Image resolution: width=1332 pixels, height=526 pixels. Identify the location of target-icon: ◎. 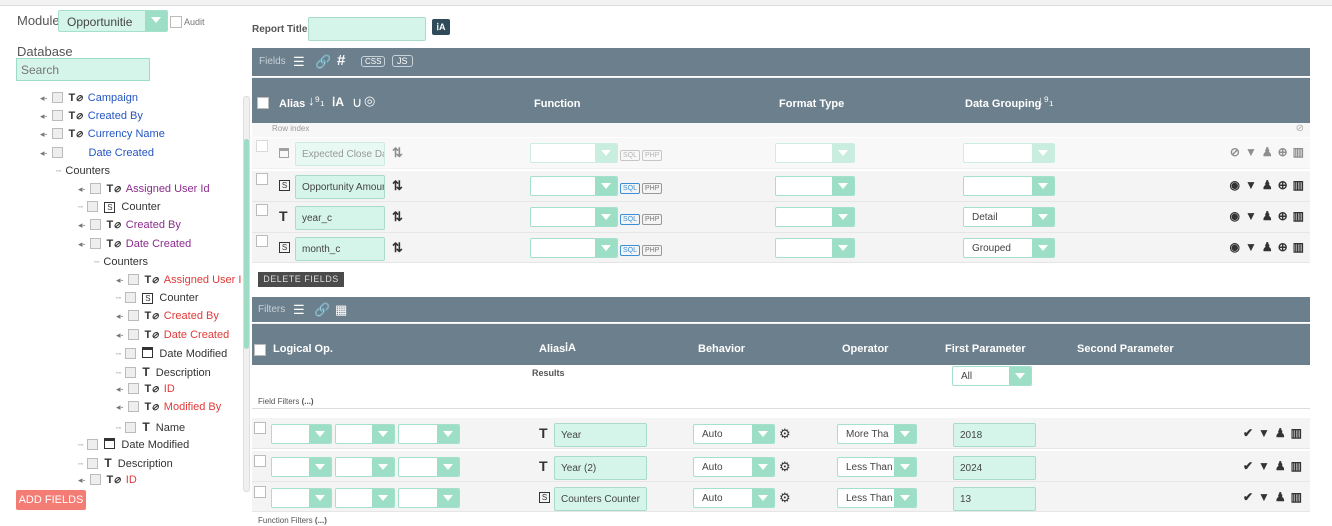
(369, 101).